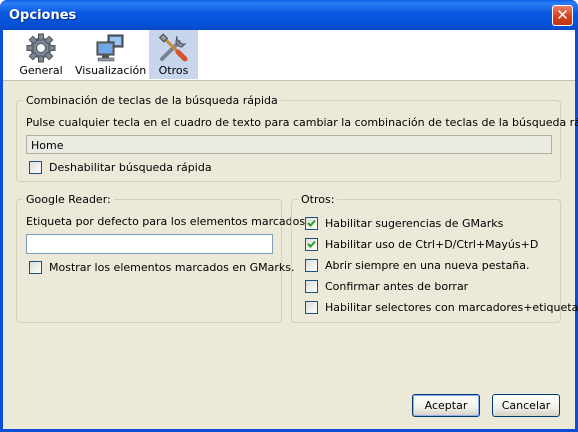 The height and width of the screenshot is (432, 578). I want to click on option-suggestions: Habilitar sugerencias de GMarks, so click(430, 223).